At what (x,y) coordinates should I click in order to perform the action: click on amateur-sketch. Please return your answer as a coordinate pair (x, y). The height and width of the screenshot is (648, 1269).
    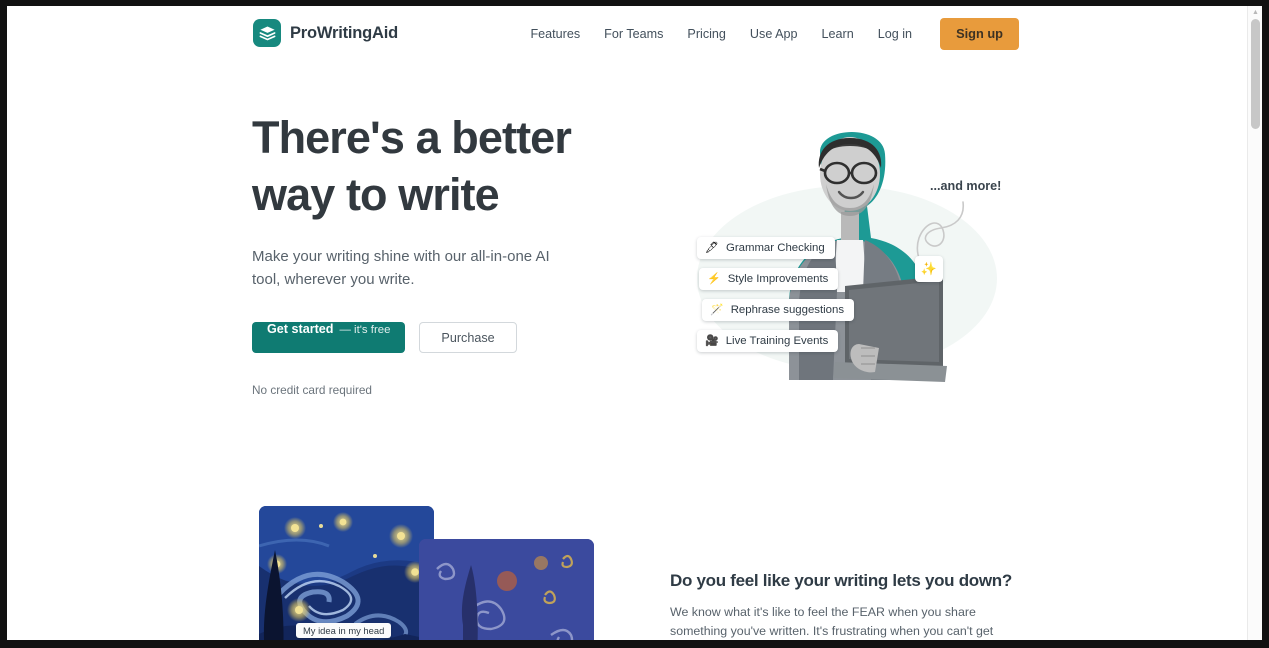
    Looking at the image, I should click on (506, 589).